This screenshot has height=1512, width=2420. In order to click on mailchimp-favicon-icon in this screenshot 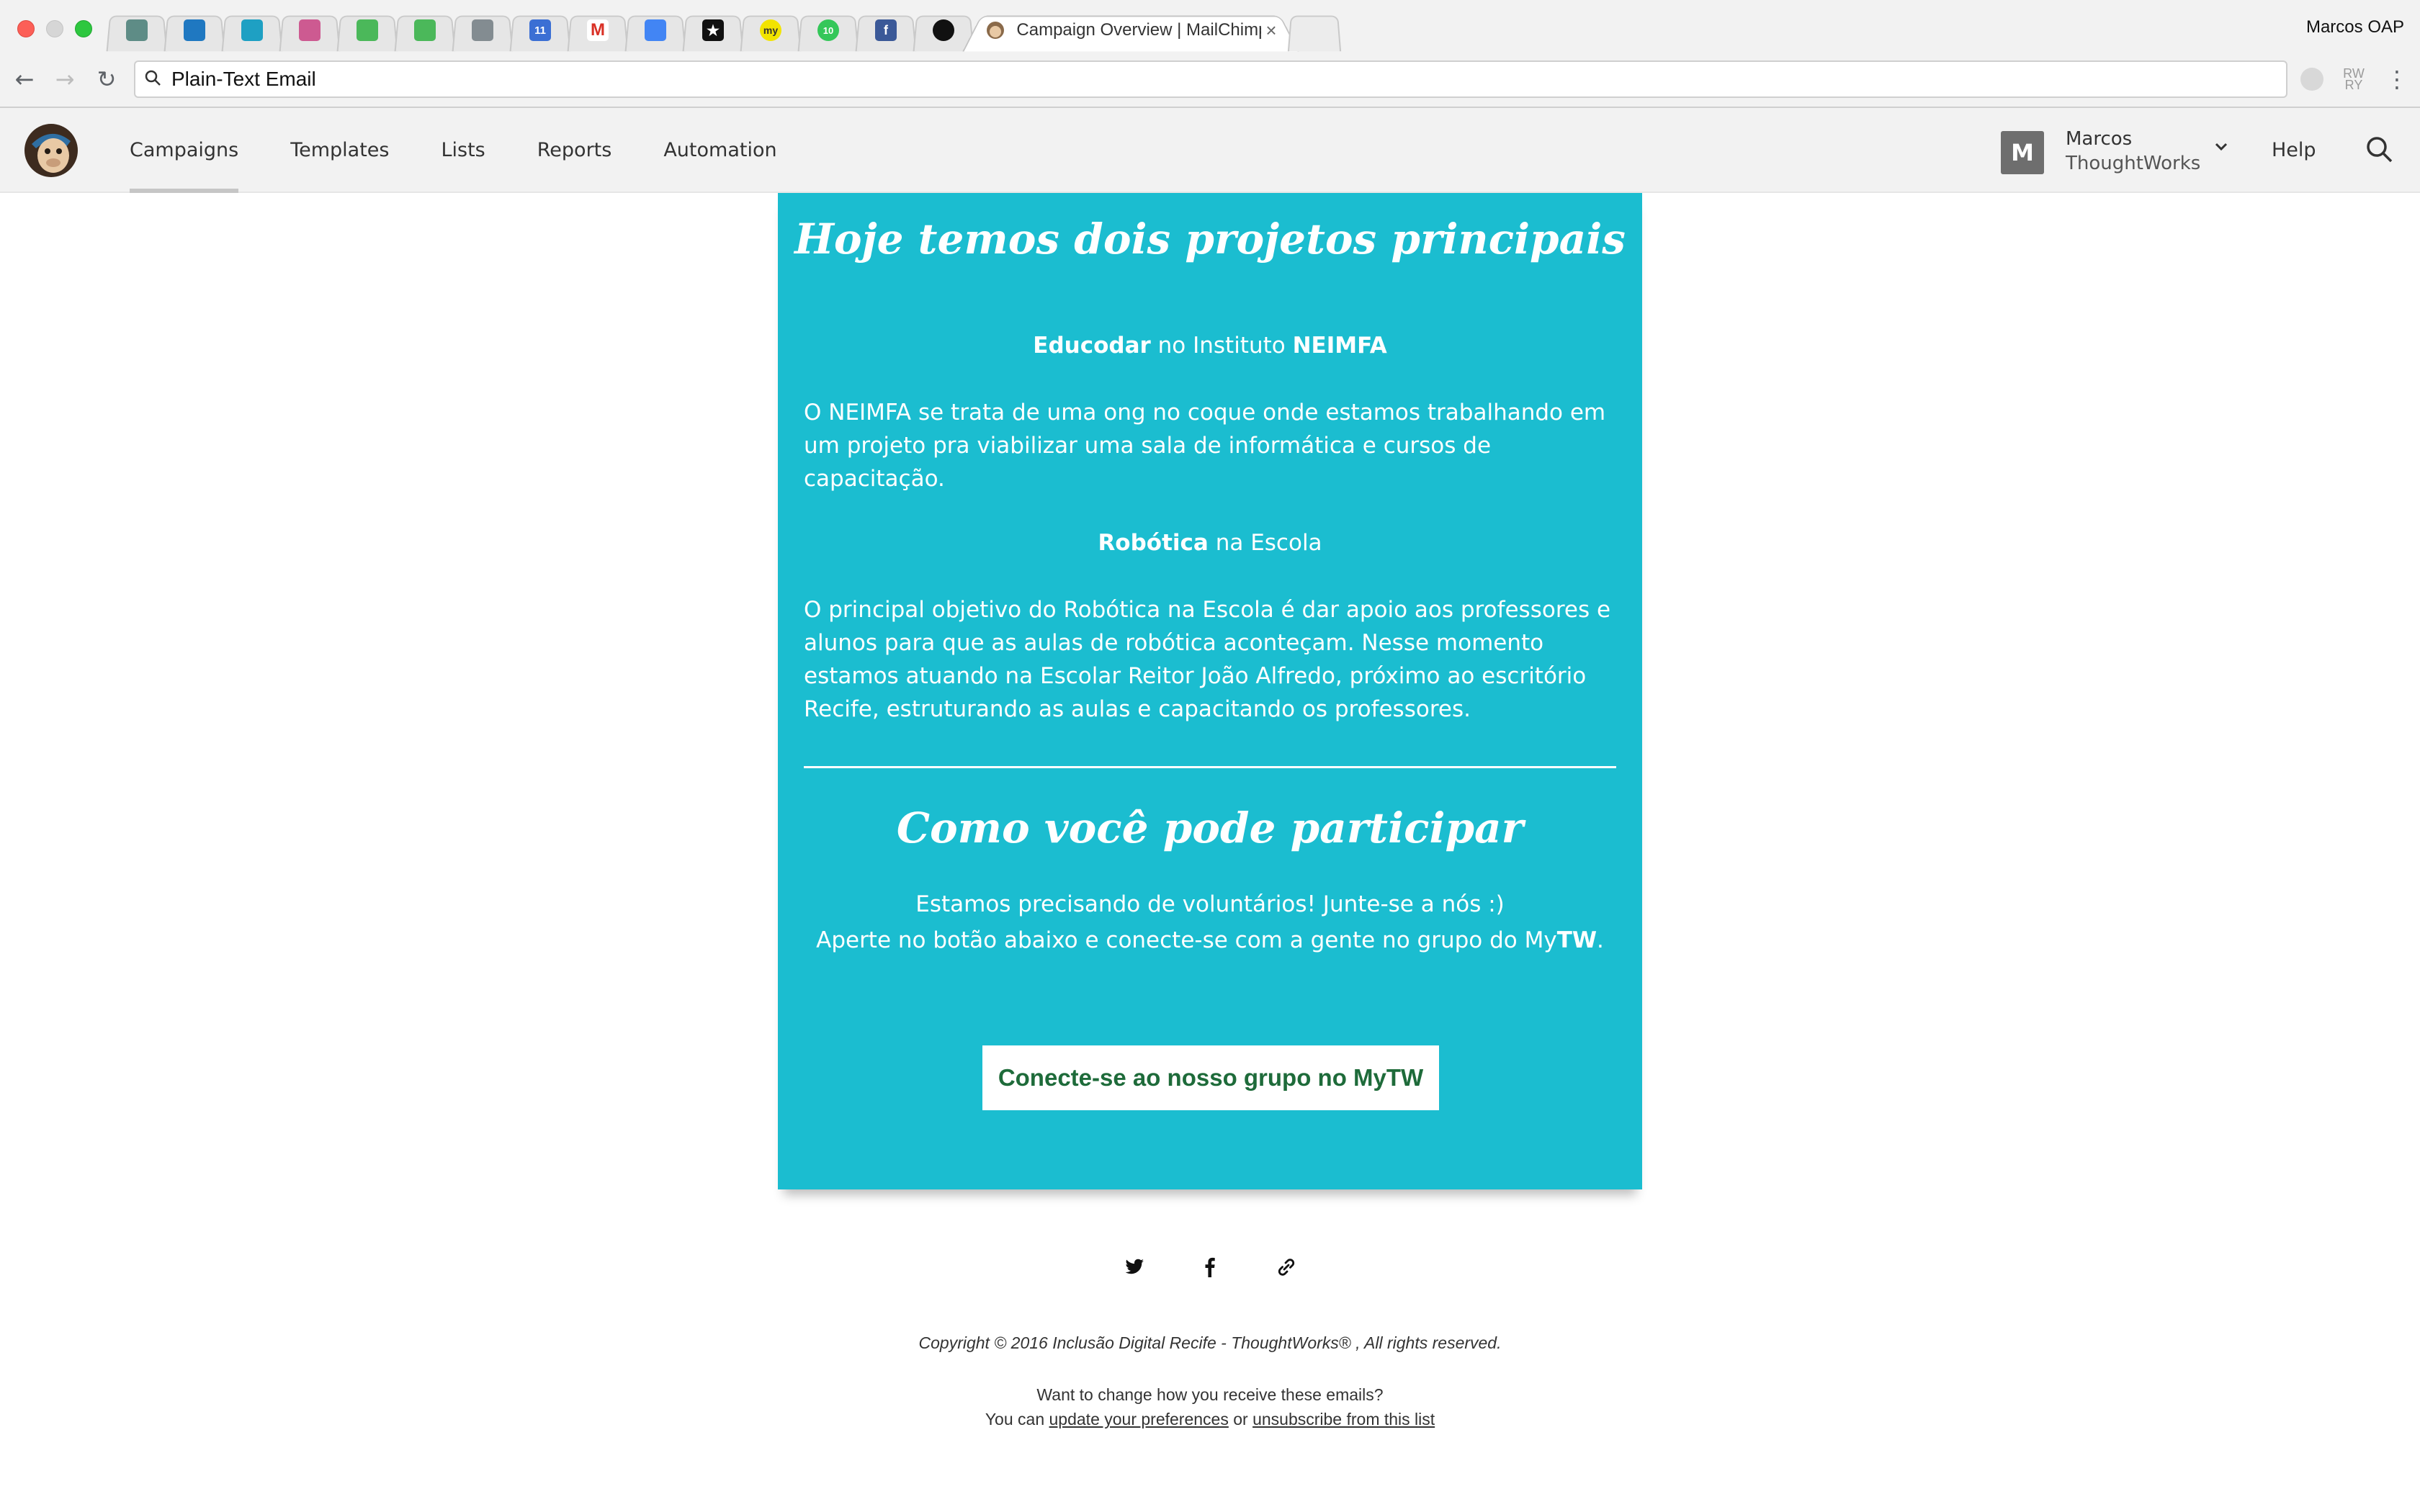, I will do `click(995, 30)`.